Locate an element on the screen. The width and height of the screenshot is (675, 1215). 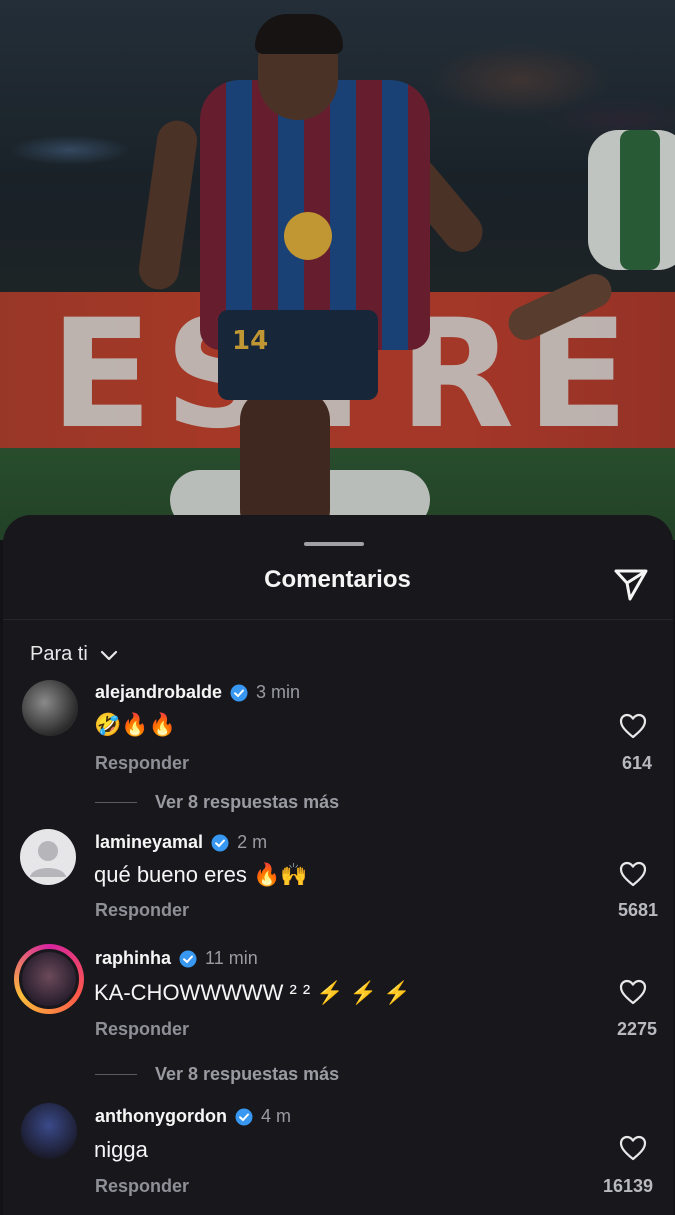
comment-time: 2 m is located at coordinates (252, 842).